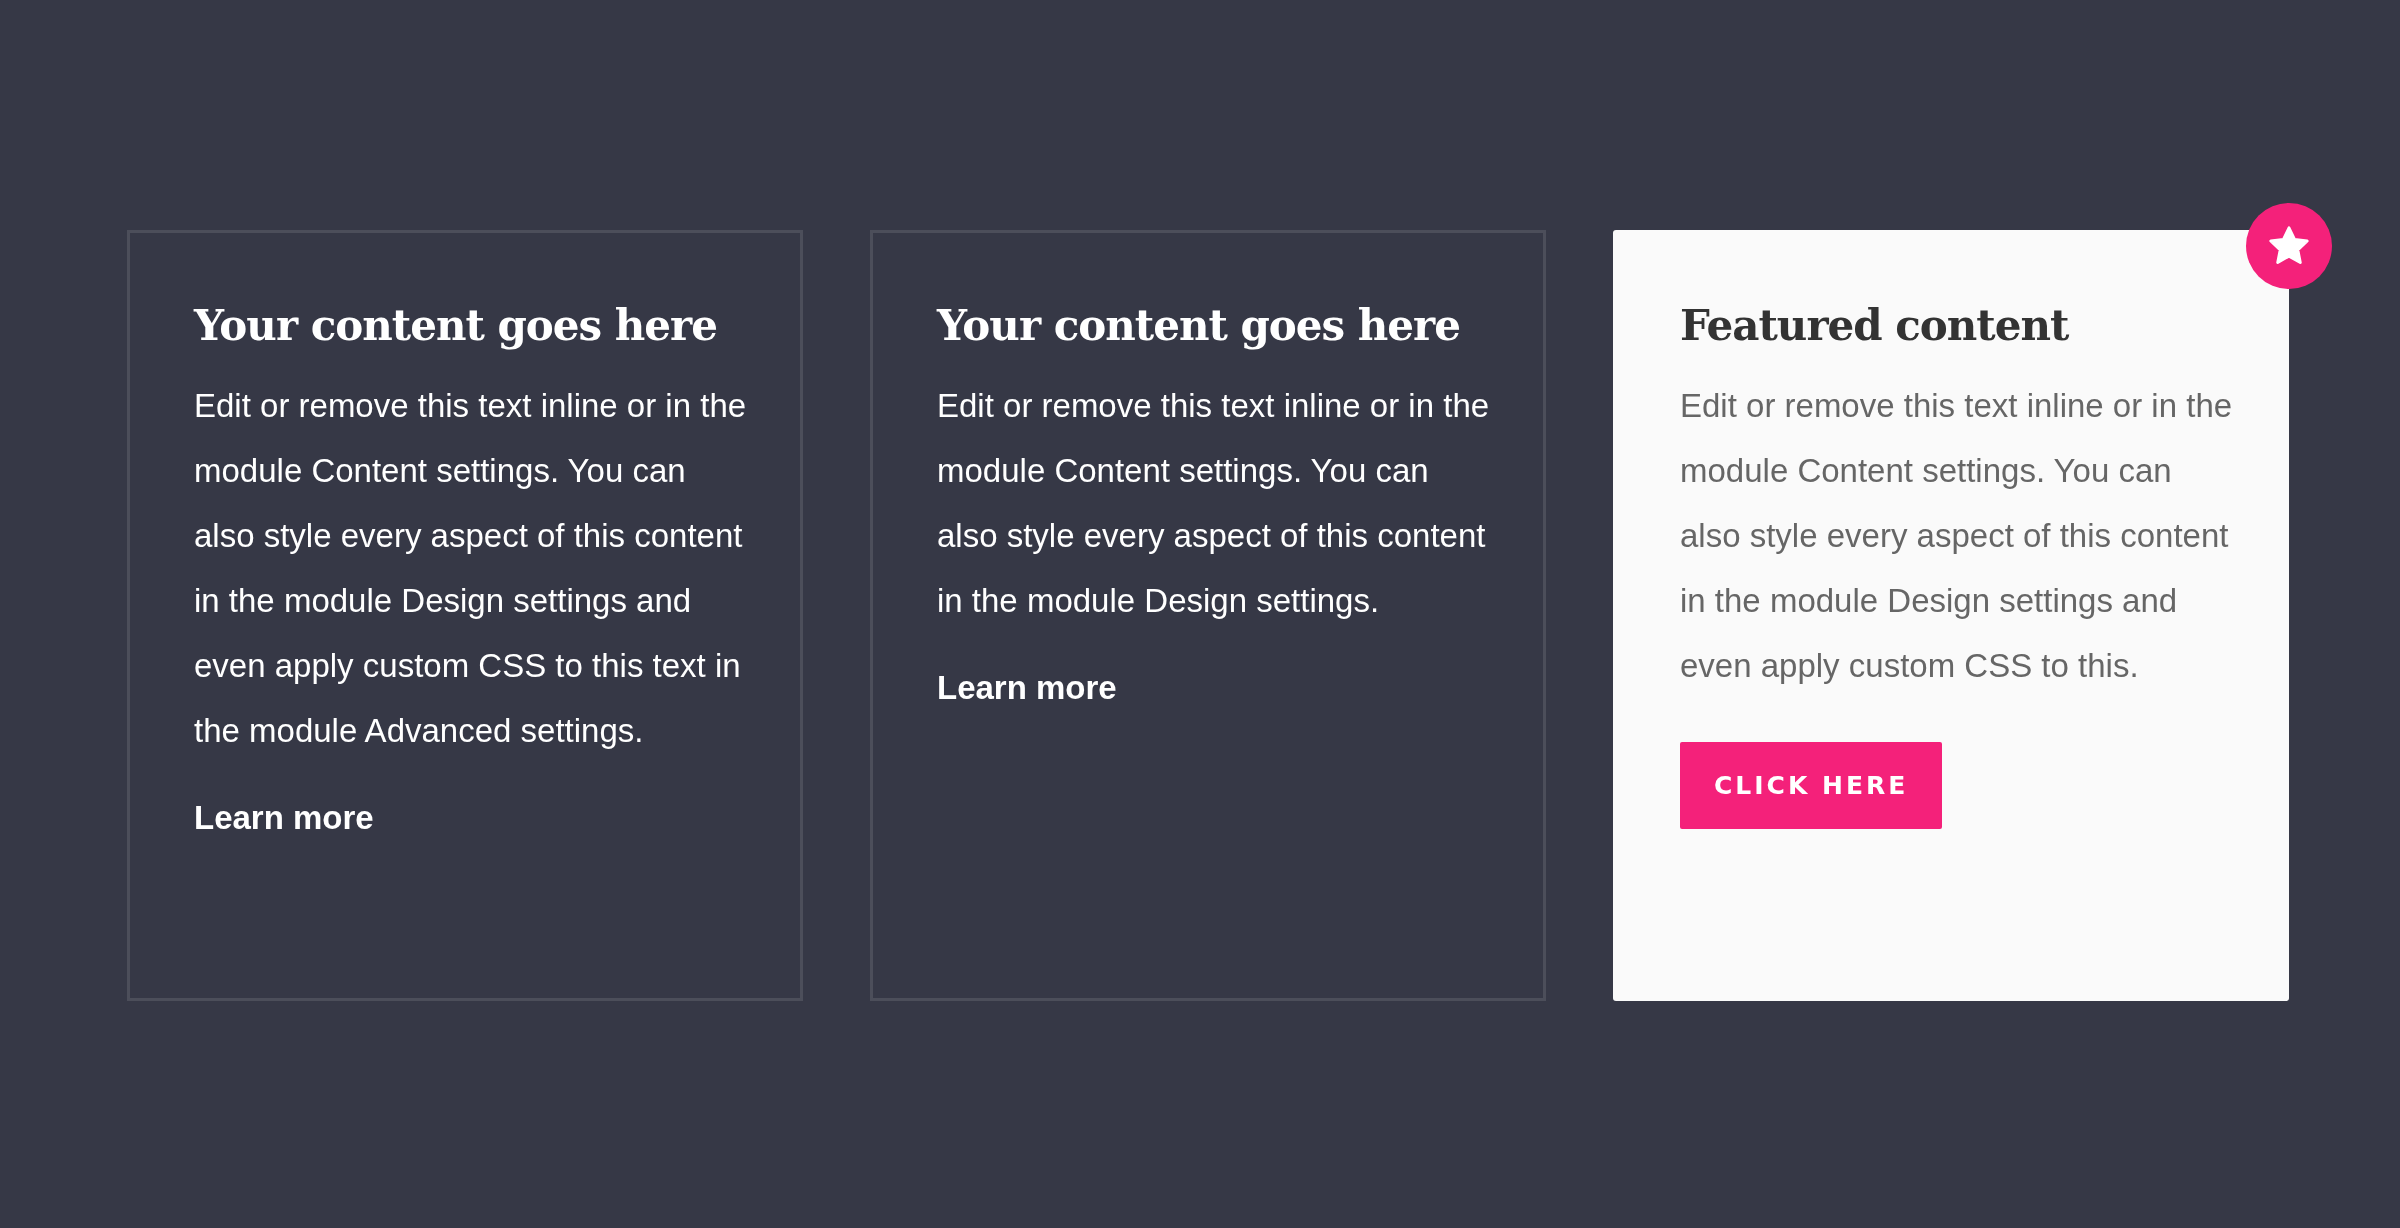 The height and width of the screenshot is (1228, 2400). What do you see at coordinates (1214, 504) in the screenshot?
I see `card-text: Edit or remove this text inline or in the module Content settings. You can also style every aspect of this content in the module Design settings.` at bounding box center [1214, 504].